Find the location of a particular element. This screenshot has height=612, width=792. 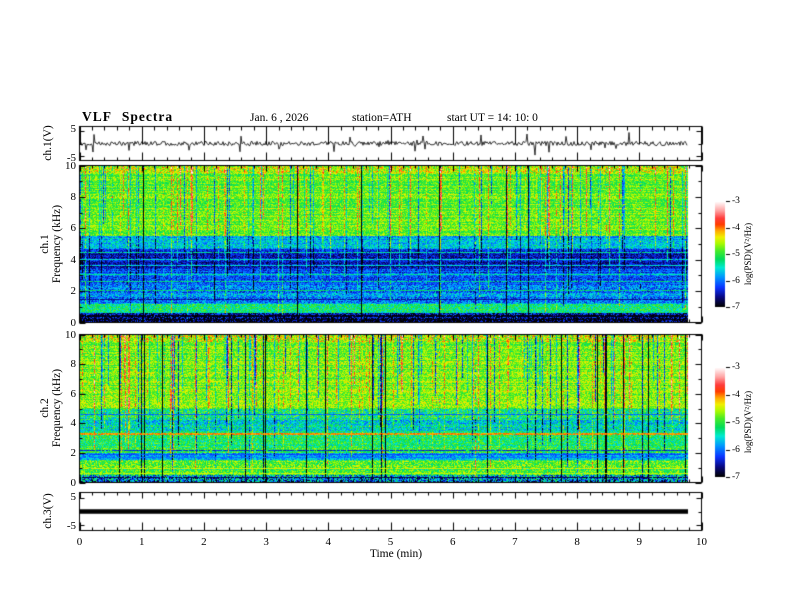

colorbar1-tick-label: -7 is located at coordinates (736, 307).